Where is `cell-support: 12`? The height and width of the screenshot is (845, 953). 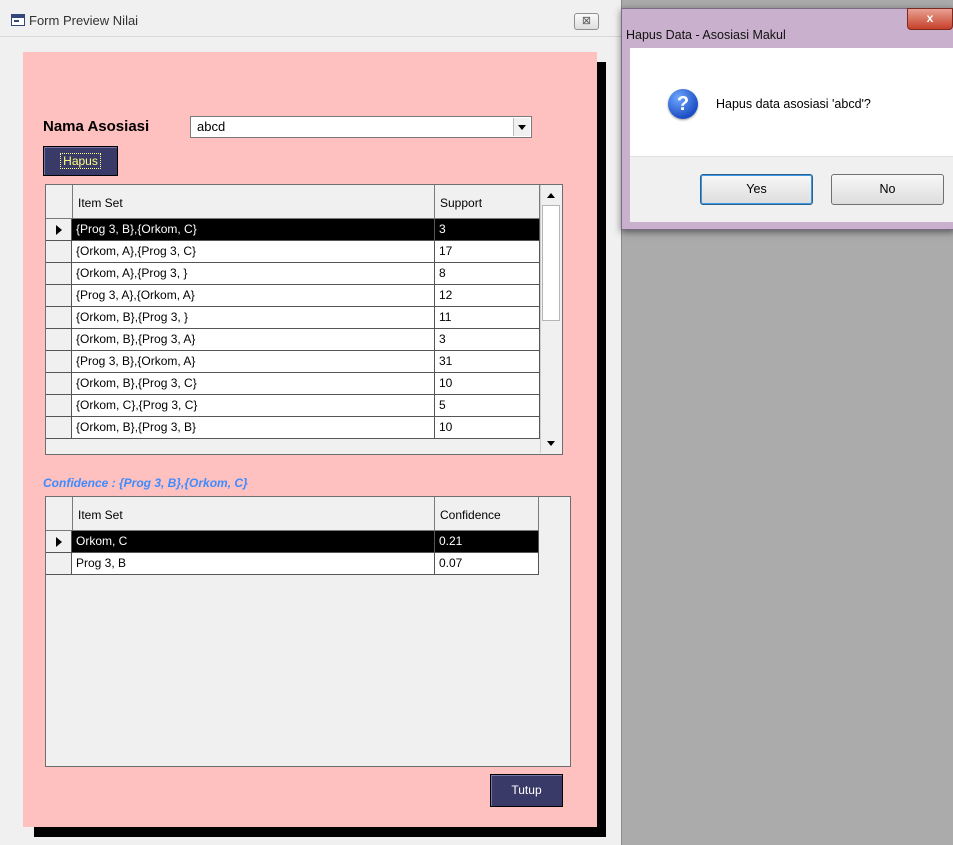 cell-support: 12 is located at coordinates (487, 296).